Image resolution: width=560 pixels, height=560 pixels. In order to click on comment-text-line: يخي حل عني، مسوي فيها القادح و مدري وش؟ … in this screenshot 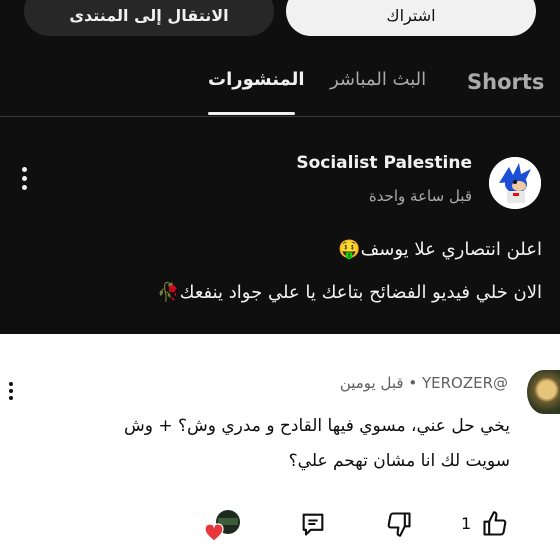, I will do `click(316, 426)`.